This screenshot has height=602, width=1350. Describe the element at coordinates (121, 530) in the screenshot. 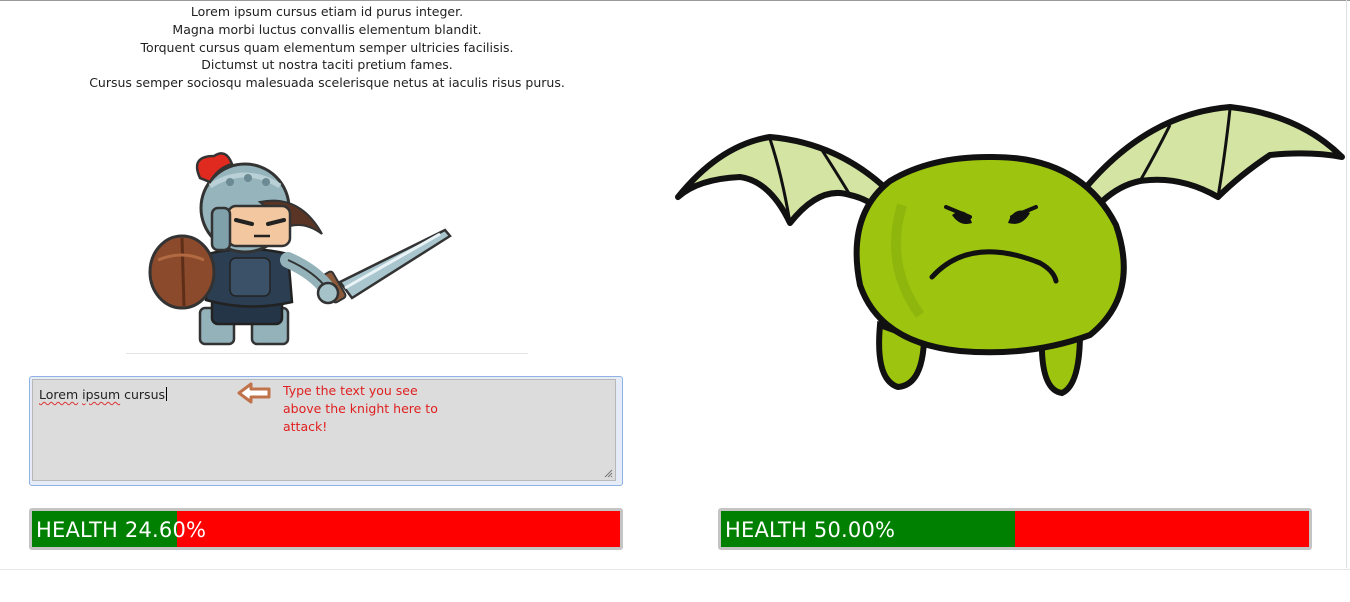

I see `player-health-label: HEALTH 24.60%` at that location.